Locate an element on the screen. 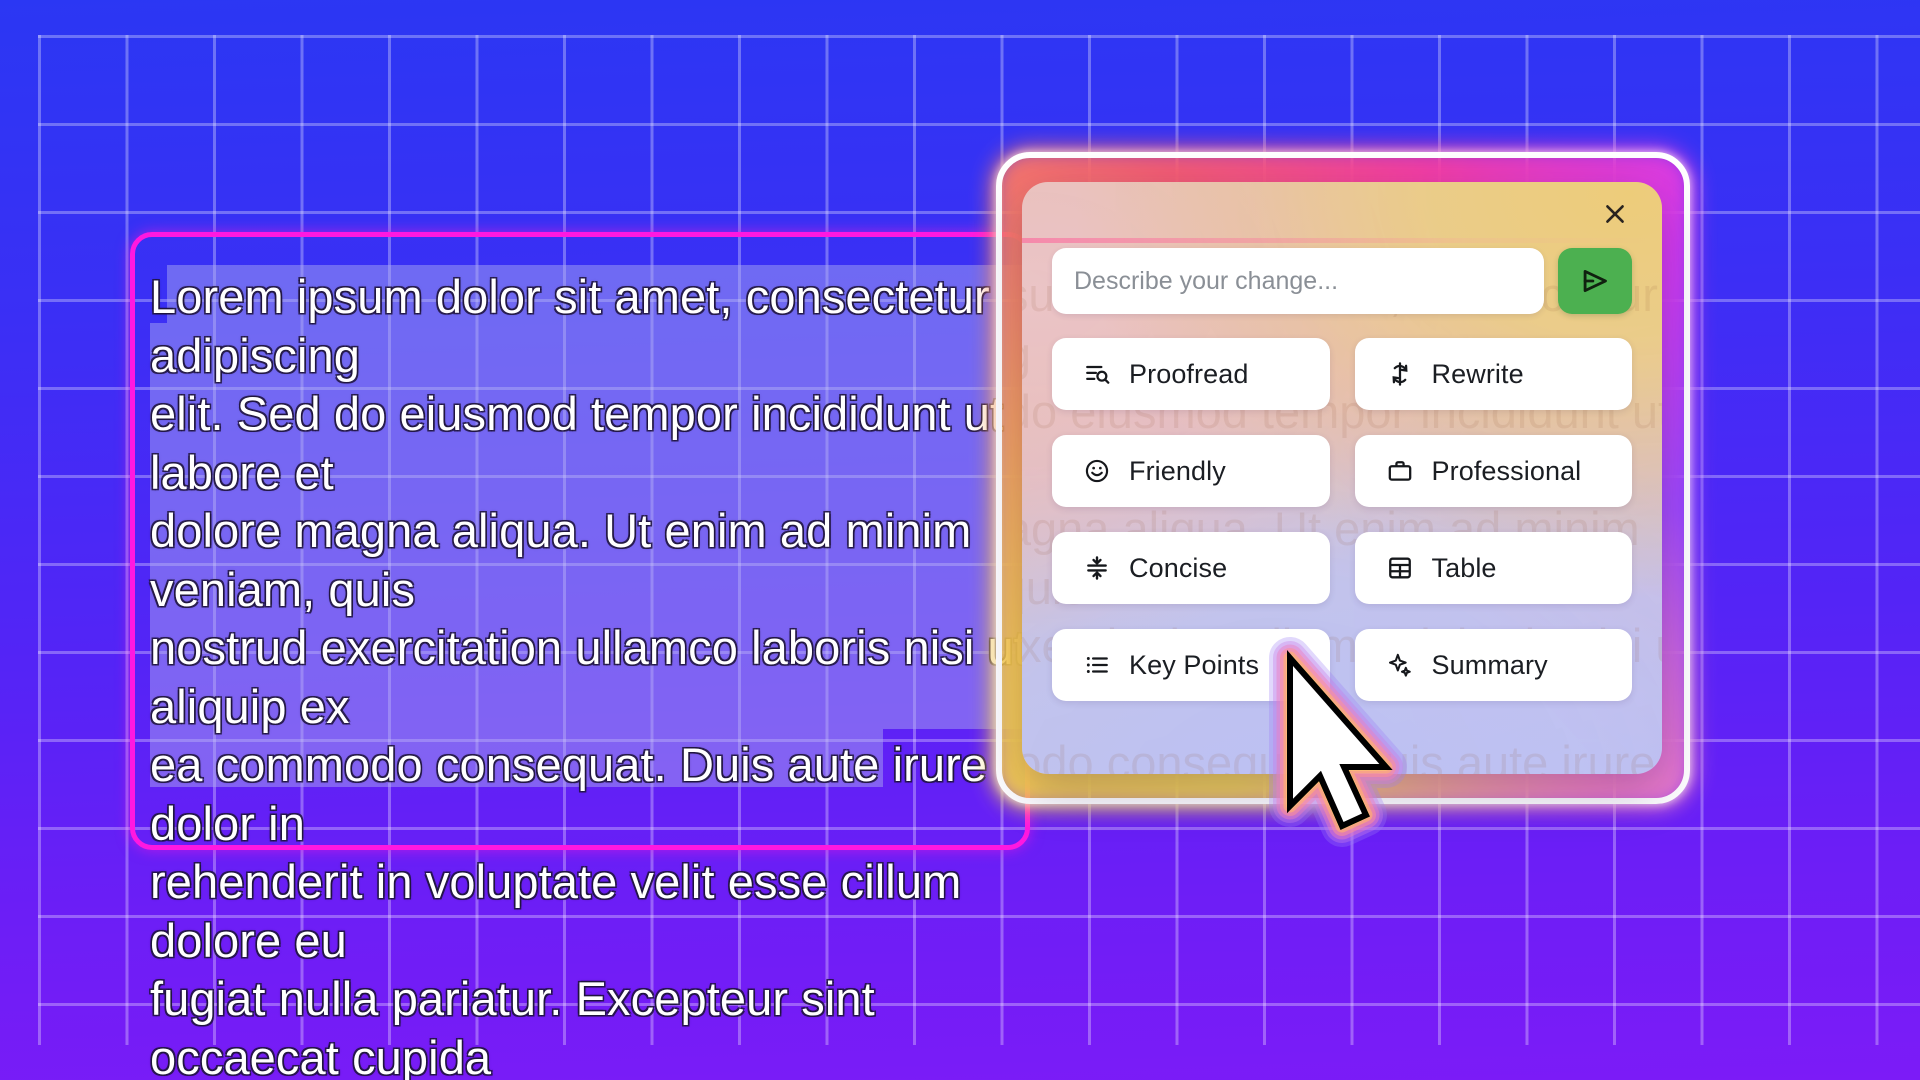 This screenshot has height=1080, width=1920. smiley-face-icon is located at coordinates (1097, 471).